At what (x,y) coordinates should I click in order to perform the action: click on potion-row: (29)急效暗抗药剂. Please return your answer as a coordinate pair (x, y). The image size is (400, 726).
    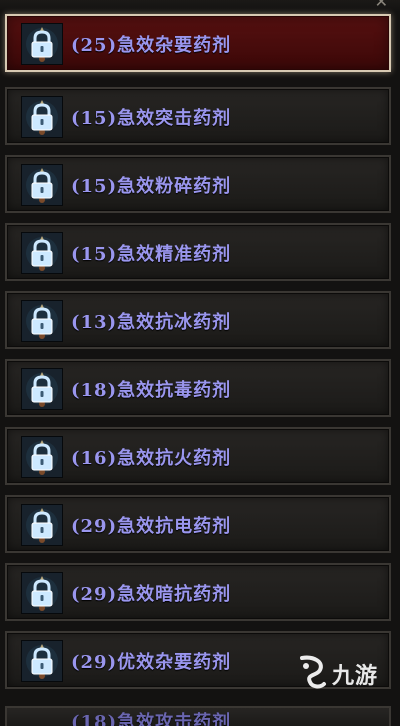
    Looking at the image, I should click on (198, 592).